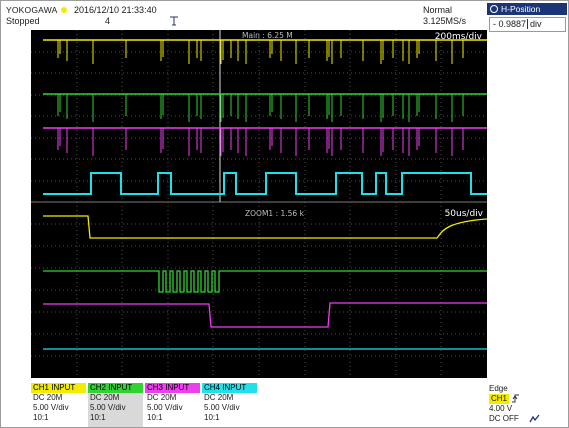  What do you see at coordinates (108, 21) in the screenshot?
I see `acquisition-count: 4` at bounding box center [108, 21].